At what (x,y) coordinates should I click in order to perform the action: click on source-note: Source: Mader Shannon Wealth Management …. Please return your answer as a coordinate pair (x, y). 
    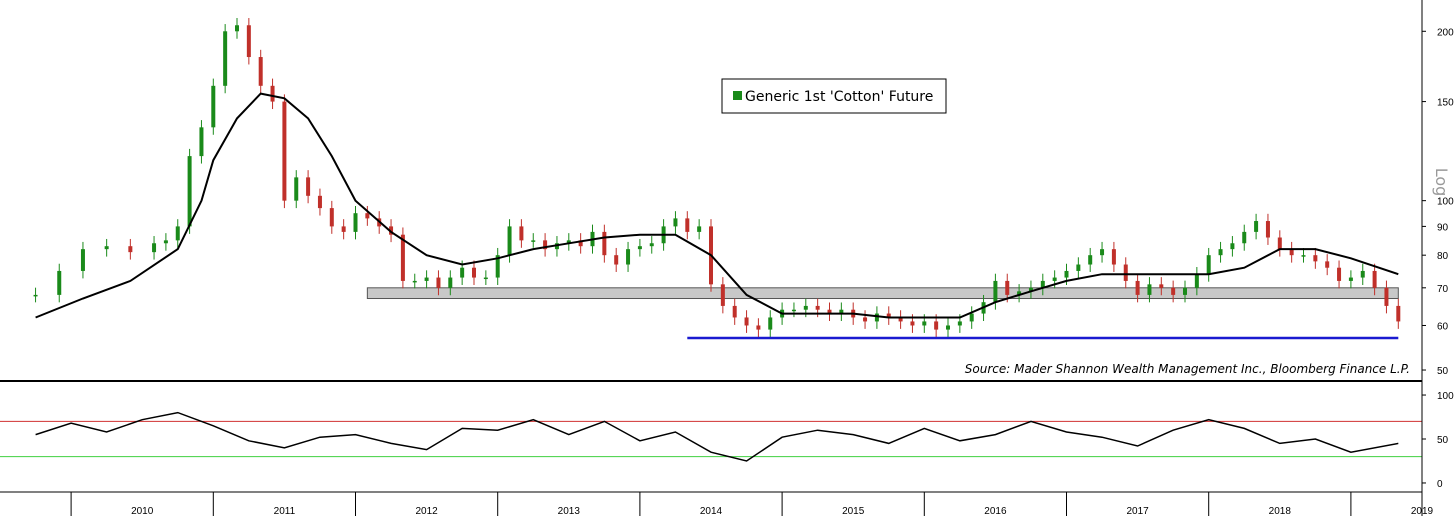
    Looking at the image, I should click on (1187, 369).